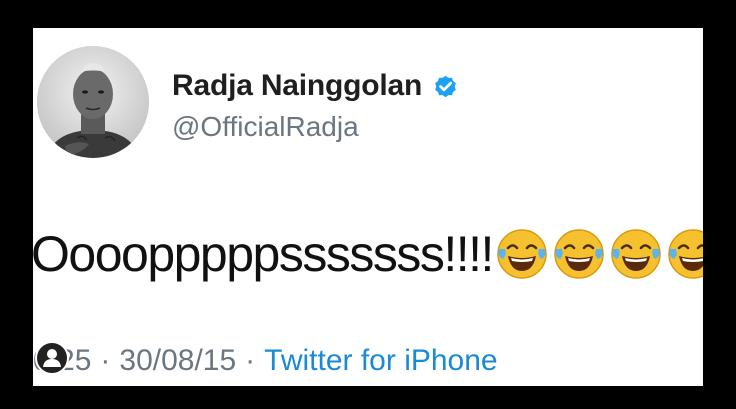 The width and height of the screenshot is (736, 409). What do you see at coordinates (445, 86) in the screenshot?
I see `verified-badge-icon` at bounding box center [445, 86].